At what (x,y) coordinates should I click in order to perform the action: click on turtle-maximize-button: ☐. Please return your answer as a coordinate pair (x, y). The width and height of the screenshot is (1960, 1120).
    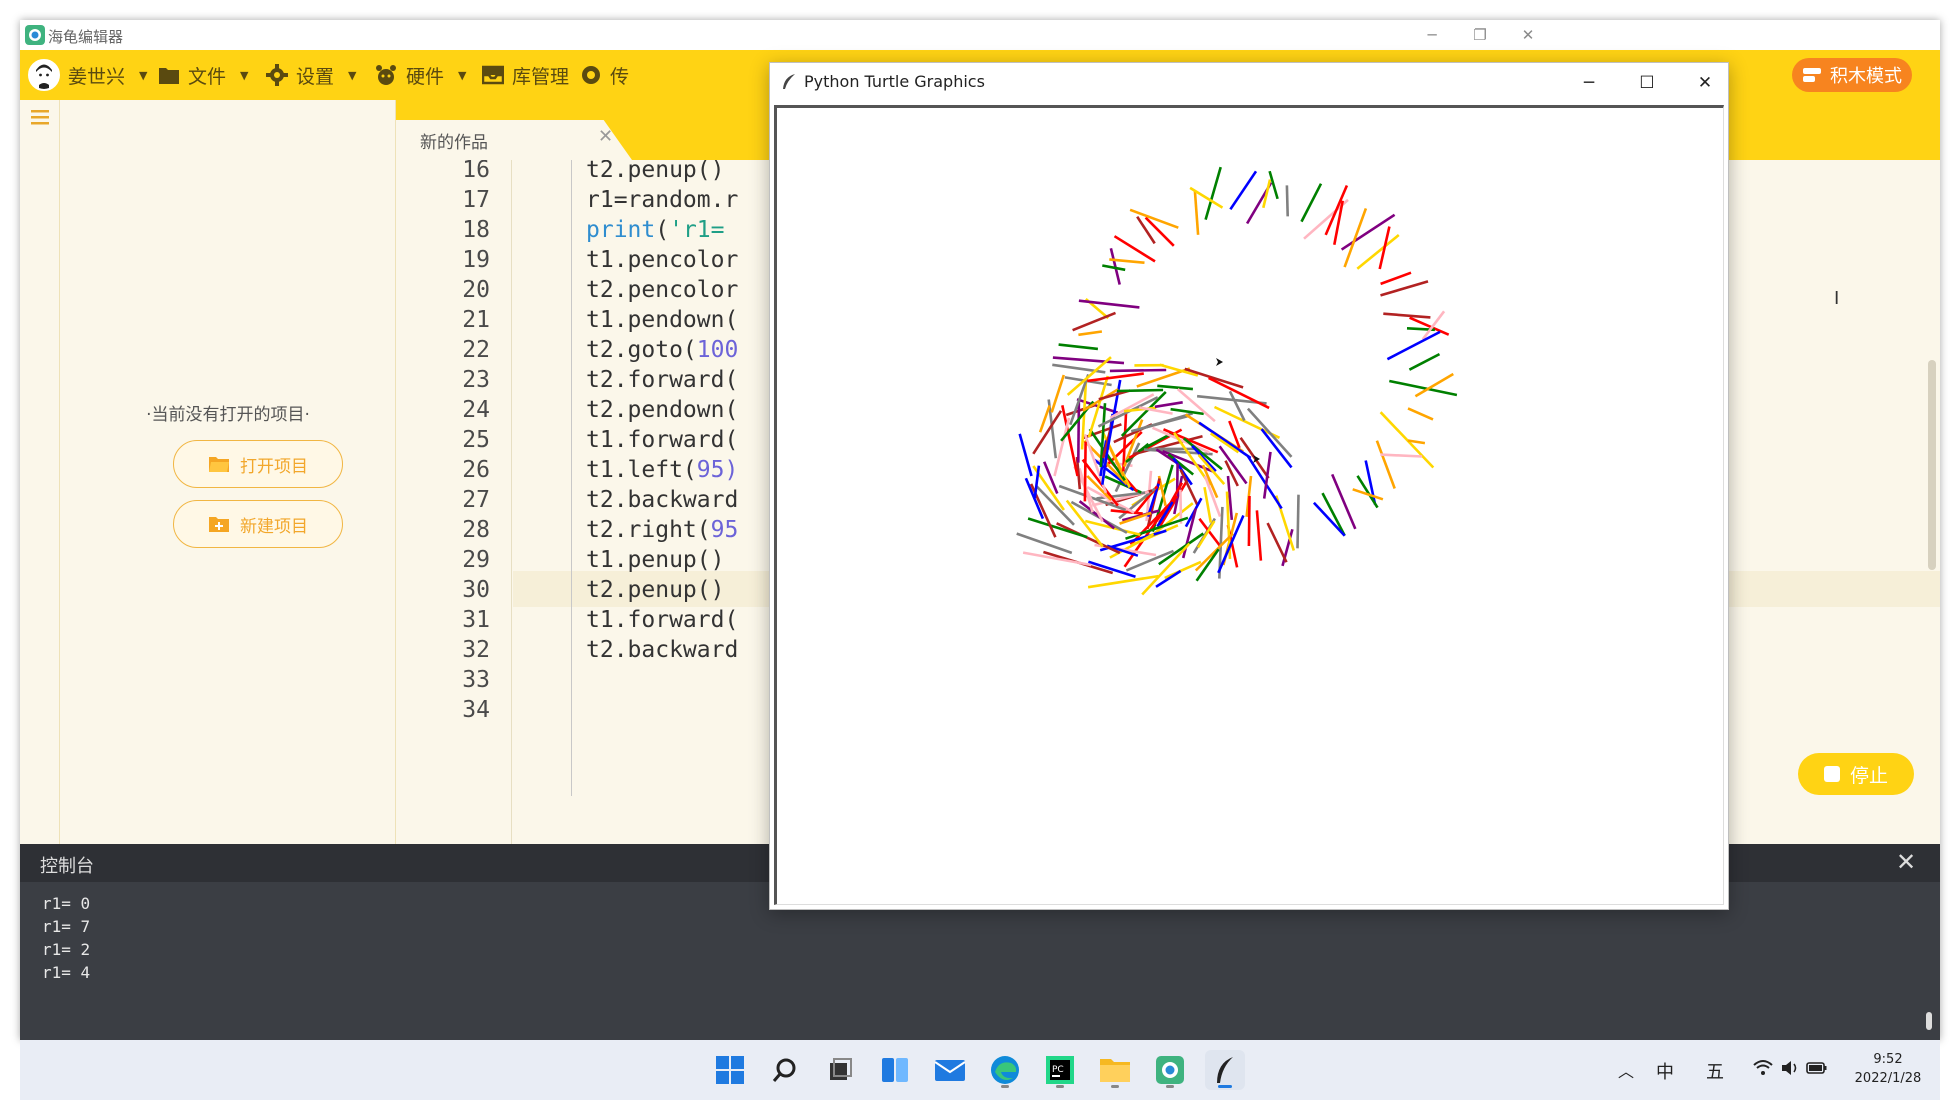
    Looking at the image, I should click on (1647, 83).